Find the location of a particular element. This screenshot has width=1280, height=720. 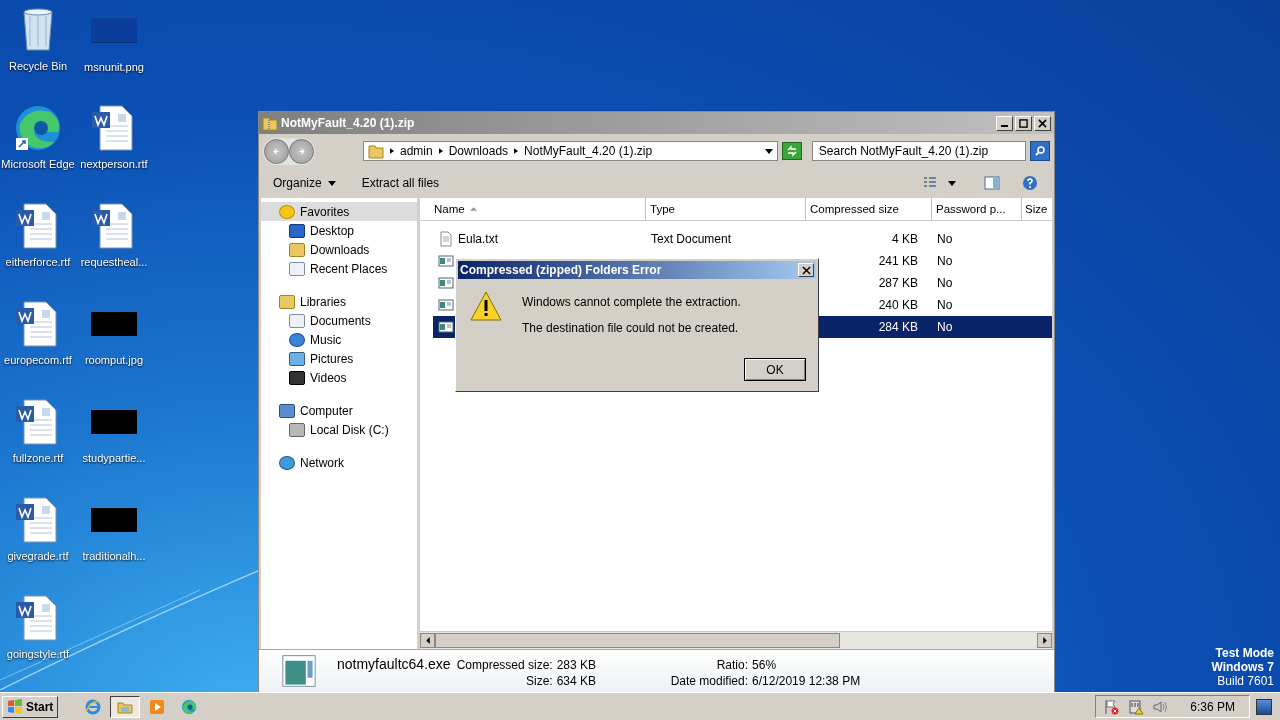

compressed-size: 4 KB is located at coordinates (905, 239).